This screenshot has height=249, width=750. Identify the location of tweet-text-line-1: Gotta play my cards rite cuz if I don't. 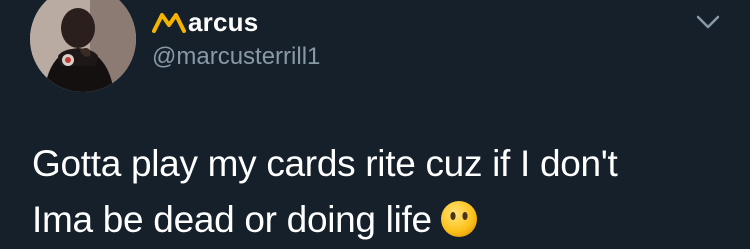
(325, 163).